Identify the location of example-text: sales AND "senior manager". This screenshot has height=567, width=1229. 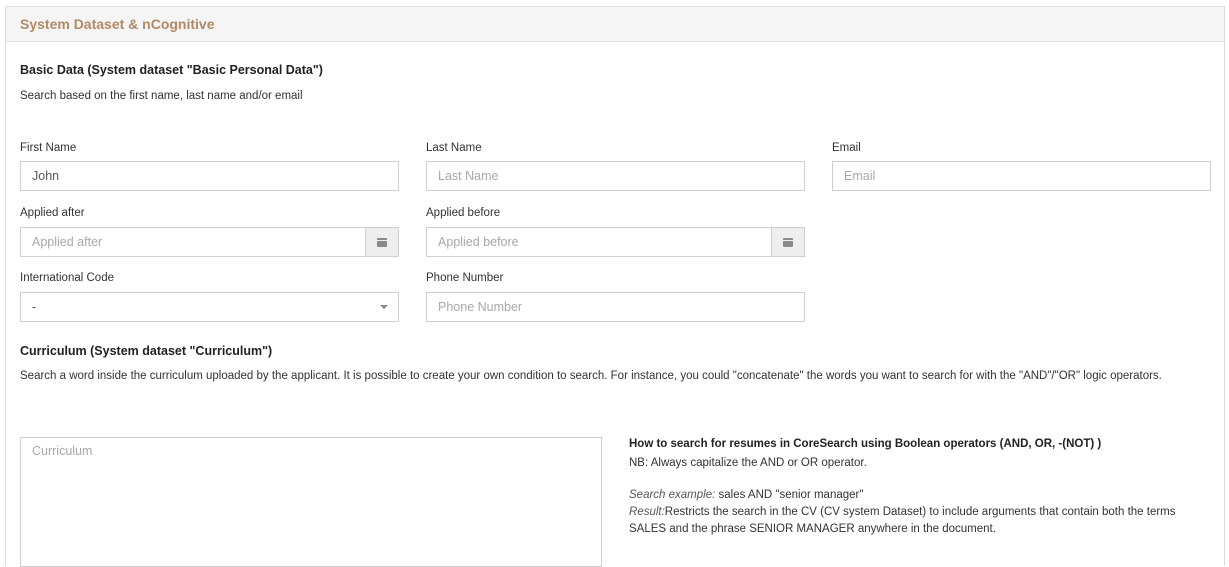
(789, 495).